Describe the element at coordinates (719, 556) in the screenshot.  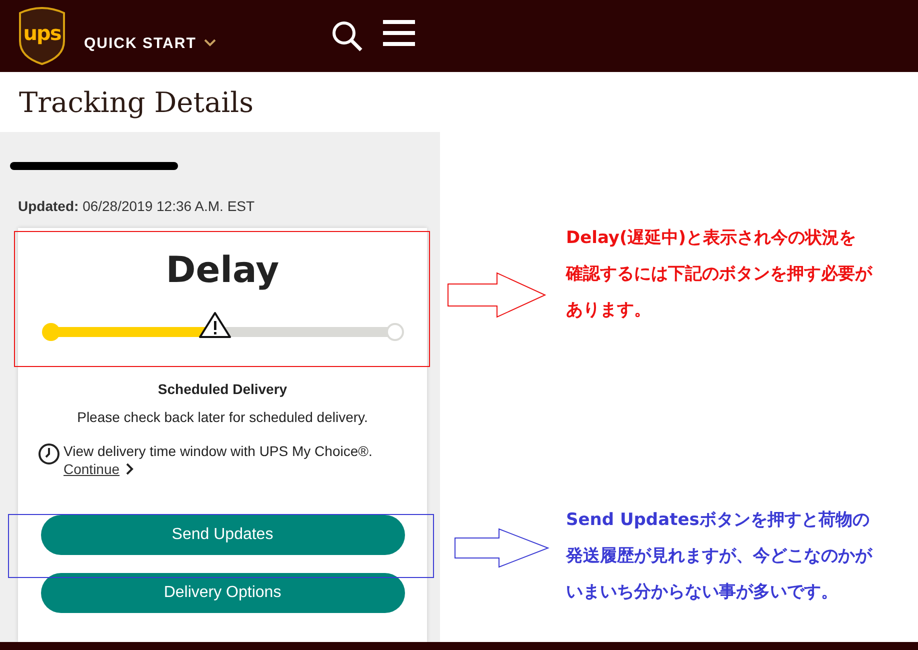
I see `annotation-note: Send Updatesボタンを押すと荷物の発送履歴が見れますが、今どこなのかがいまいち分からない事が多いです。` at that location.